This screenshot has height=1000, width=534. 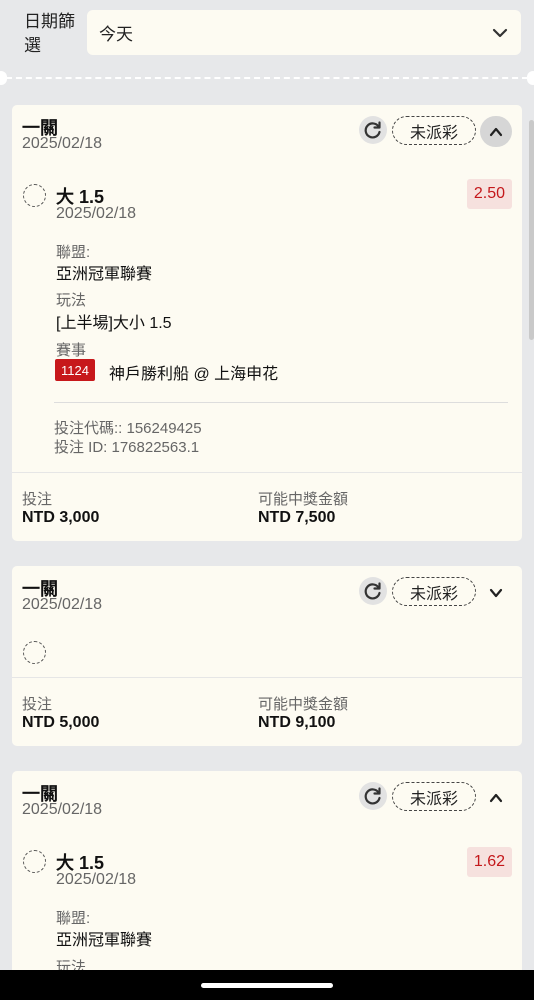 I want to click on date-filter-select: 今天, so click(x=304, y=32).